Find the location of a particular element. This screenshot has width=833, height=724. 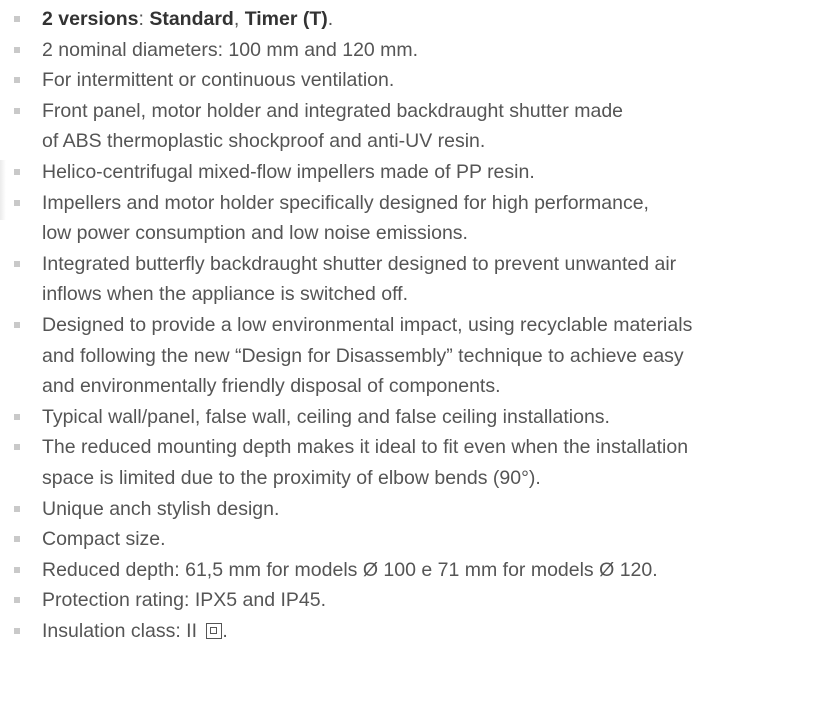

list-item: Protection rating: IPX5 and IP45. is located at coordinates (421, 600).